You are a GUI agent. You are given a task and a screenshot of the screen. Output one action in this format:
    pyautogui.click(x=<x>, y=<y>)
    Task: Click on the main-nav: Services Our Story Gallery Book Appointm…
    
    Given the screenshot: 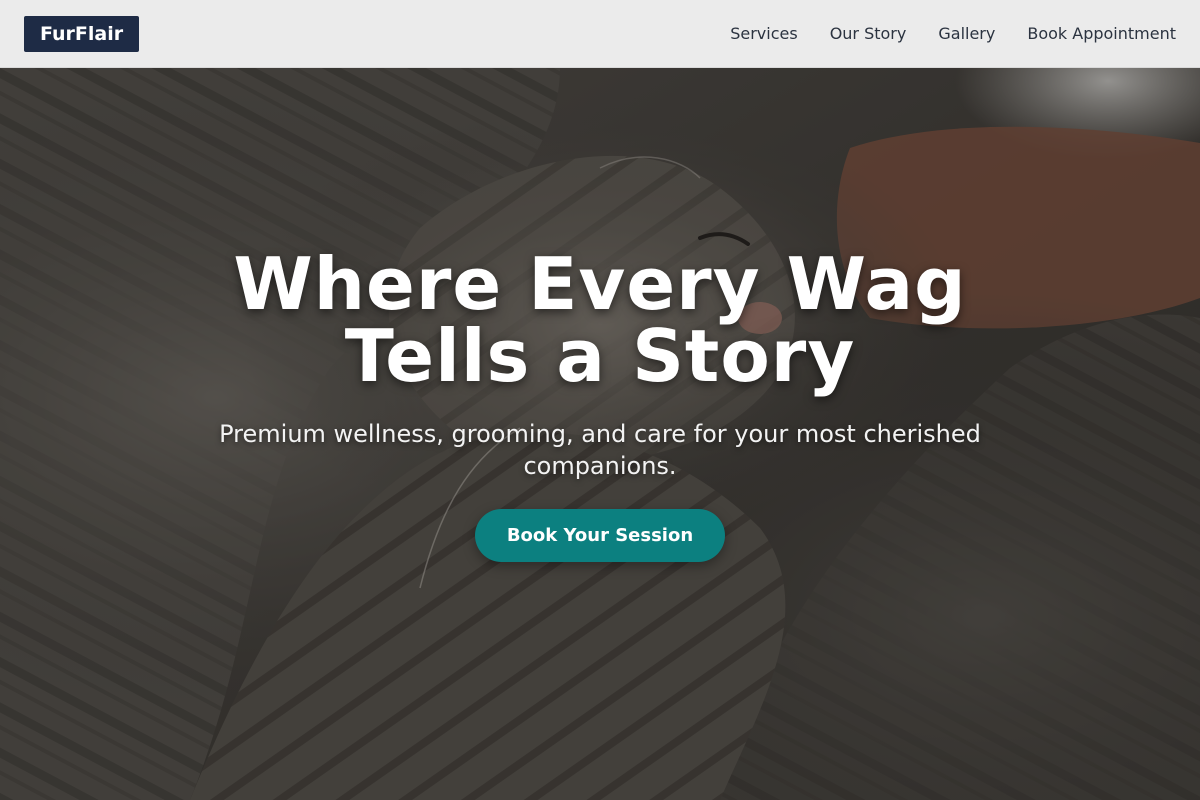 What is the action you would take?
    pyautogui.click(x=937, y=33)
    